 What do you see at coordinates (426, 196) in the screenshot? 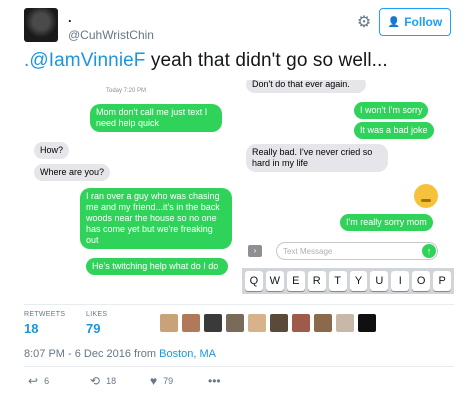
I see `disappointed-face-icon` at bounding box center [426, 196].